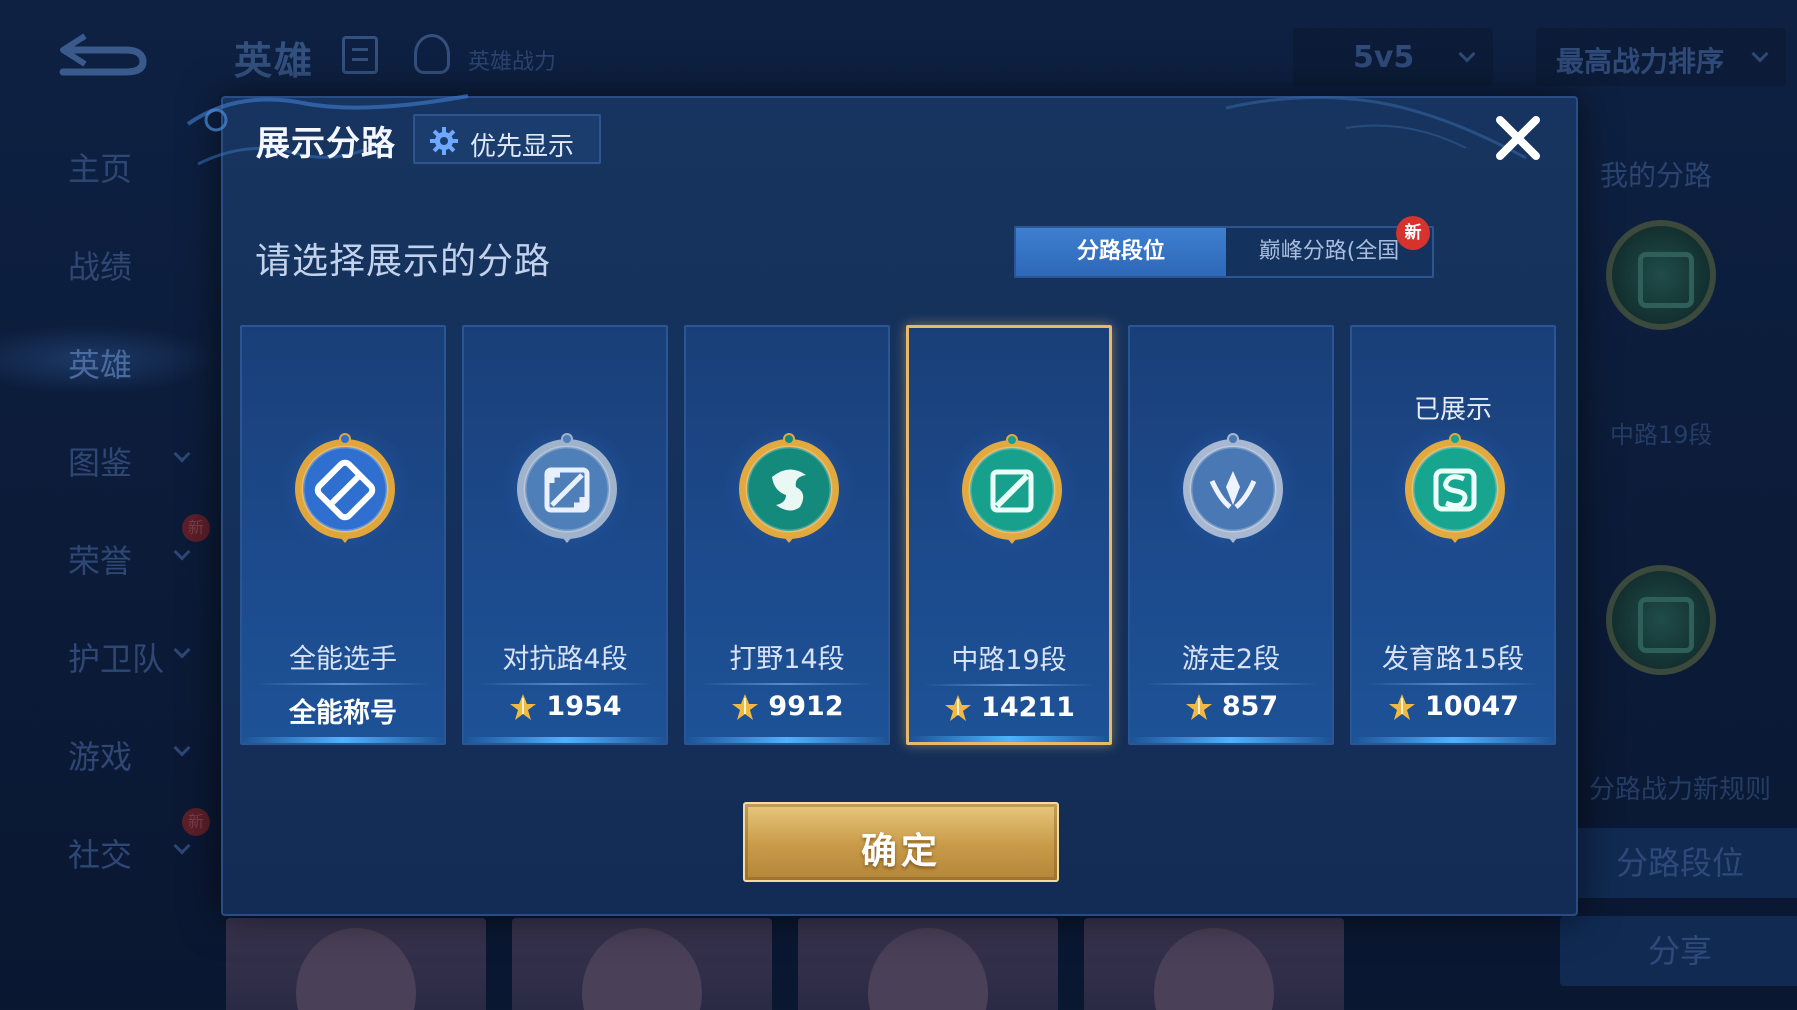 The image size is (1797, 1010). Describe the element at coordinates (100, 855) in the screenshot. I see `sidebar-item-label: 社交` at that location.